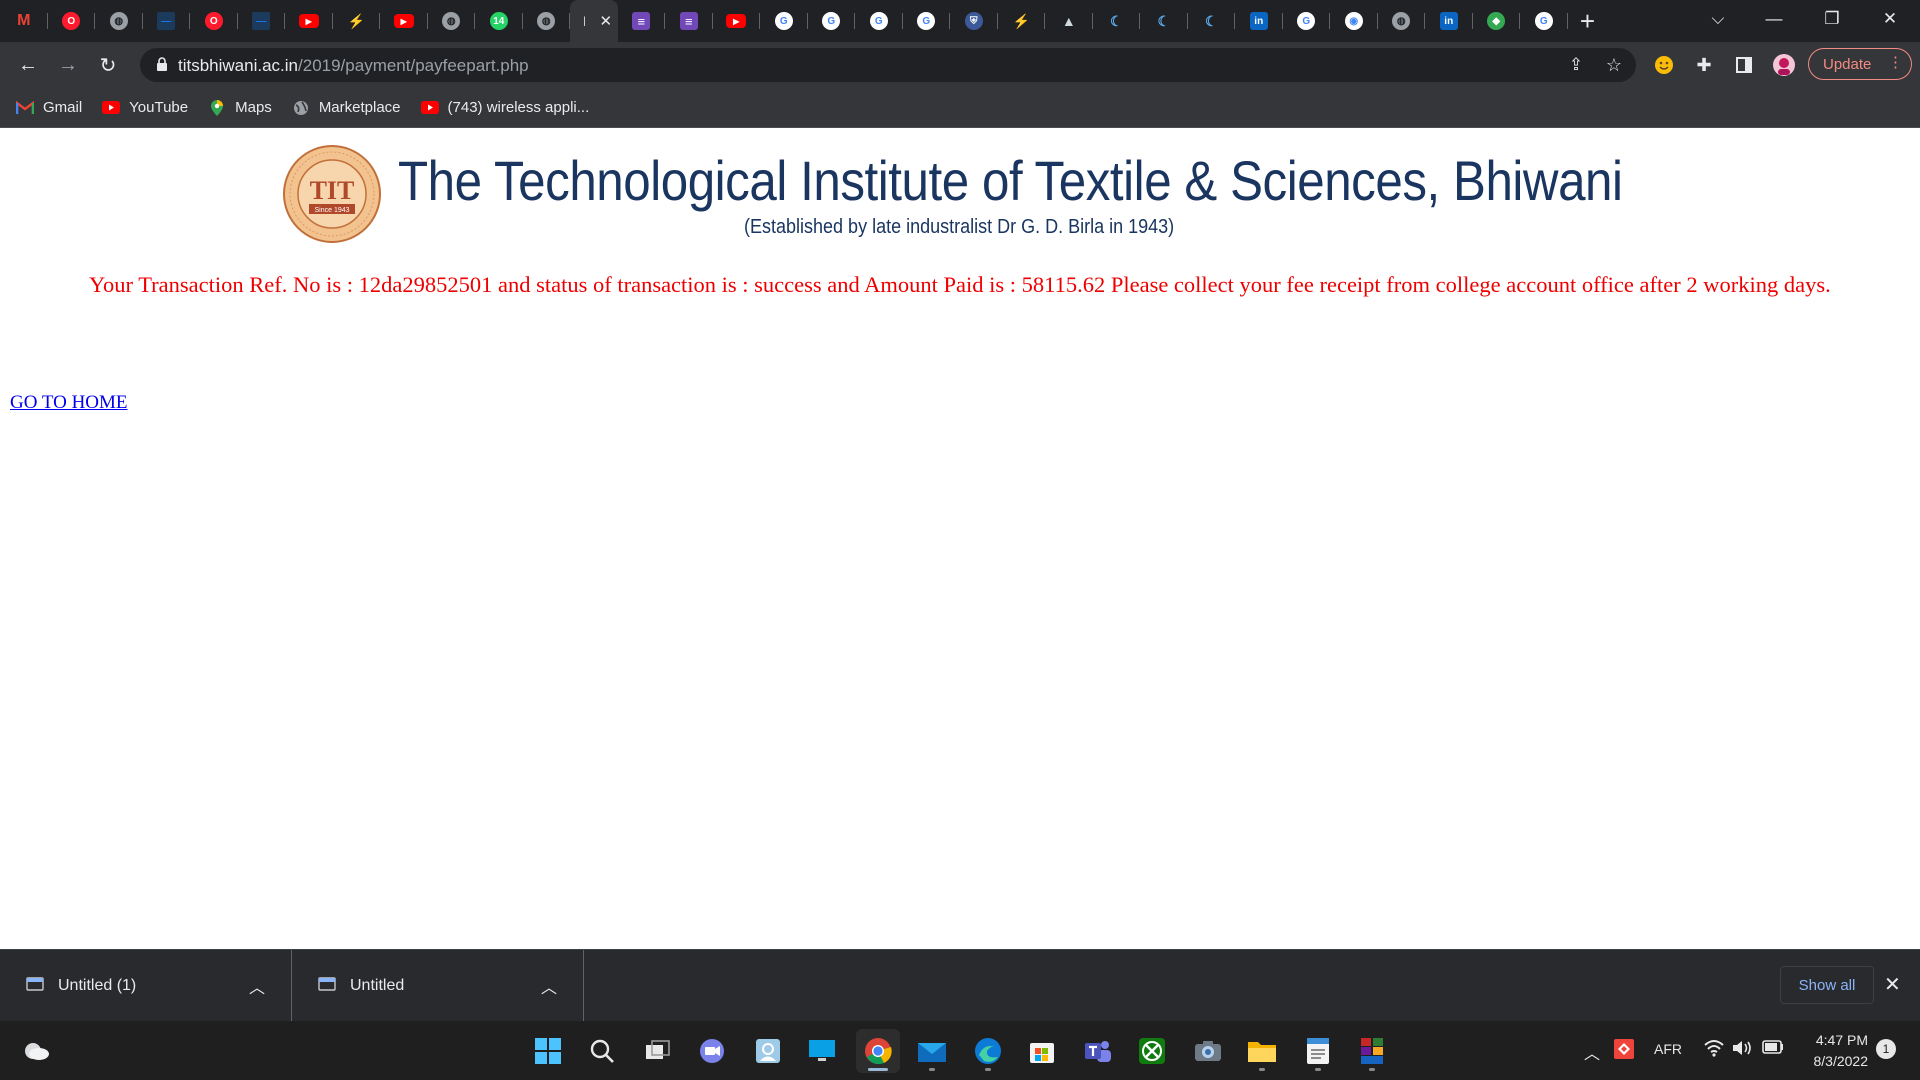  What do you see at coordinates (1668, 1049) in the screenshot?
I see `language-indicator: AFR` at bounding box center [1668, 1049].